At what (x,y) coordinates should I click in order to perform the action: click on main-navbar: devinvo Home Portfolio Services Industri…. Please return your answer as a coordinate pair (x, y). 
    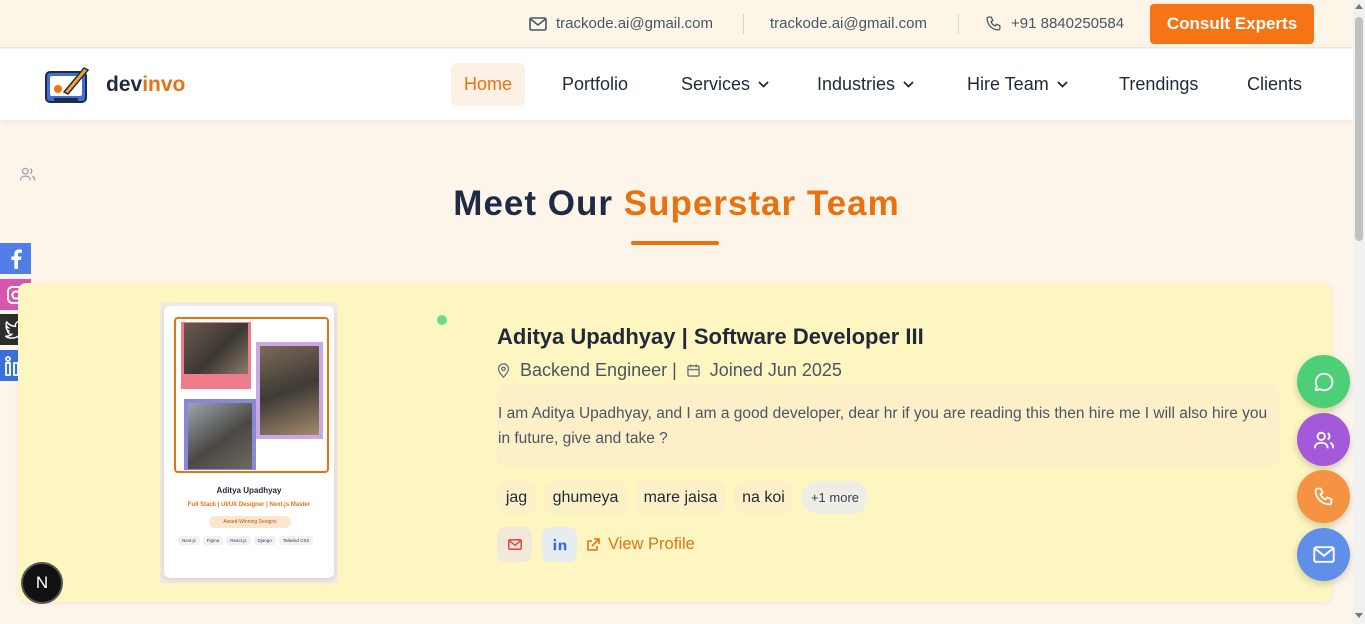
    Looking at the image, I should click on (676, 84).